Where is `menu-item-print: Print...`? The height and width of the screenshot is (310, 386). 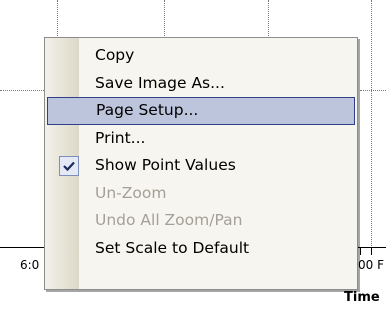 menu-item-print: Print... is located at coordinates (201, 139).